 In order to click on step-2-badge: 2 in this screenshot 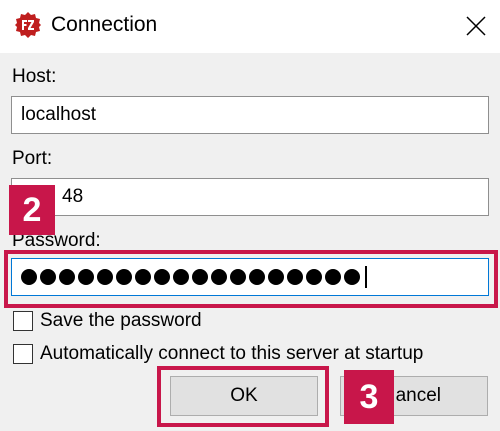, I will do `click(32, 210)`.